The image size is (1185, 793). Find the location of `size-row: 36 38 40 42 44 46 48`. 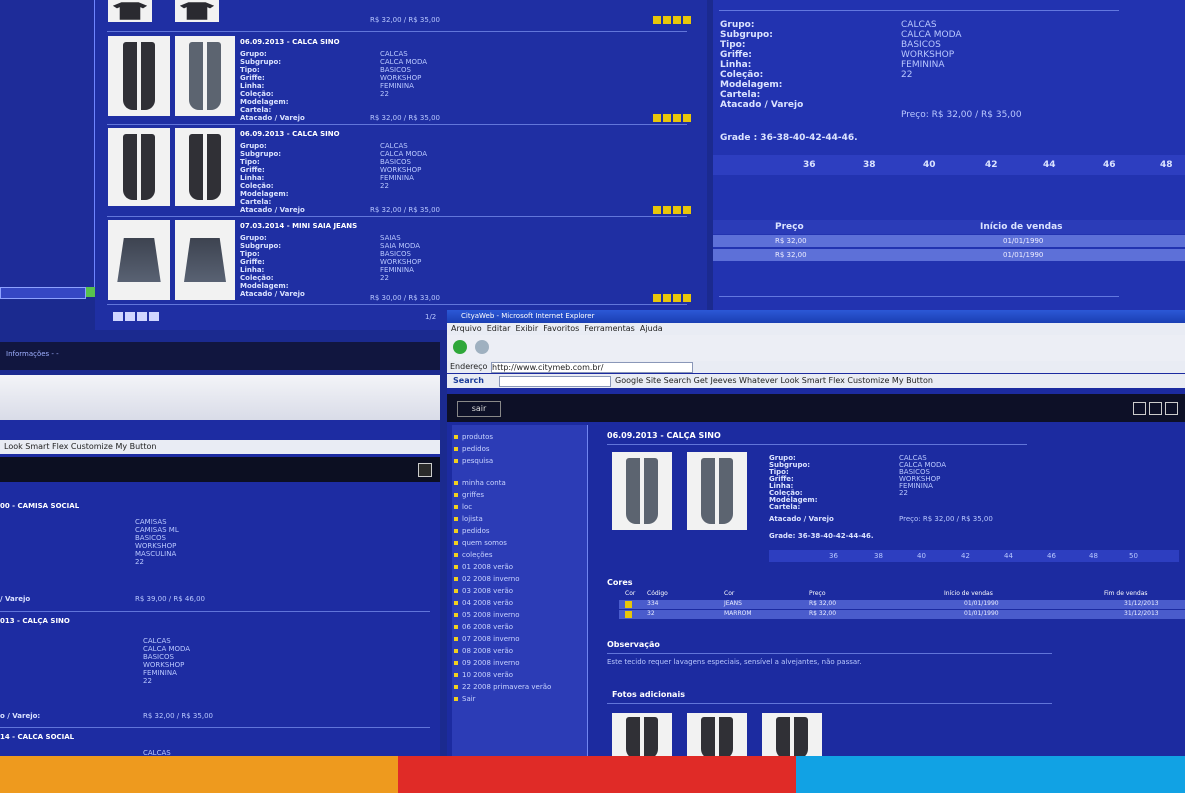

size-row: 36 38 40 42 44 46 48 is located at coordinates (949, 165).